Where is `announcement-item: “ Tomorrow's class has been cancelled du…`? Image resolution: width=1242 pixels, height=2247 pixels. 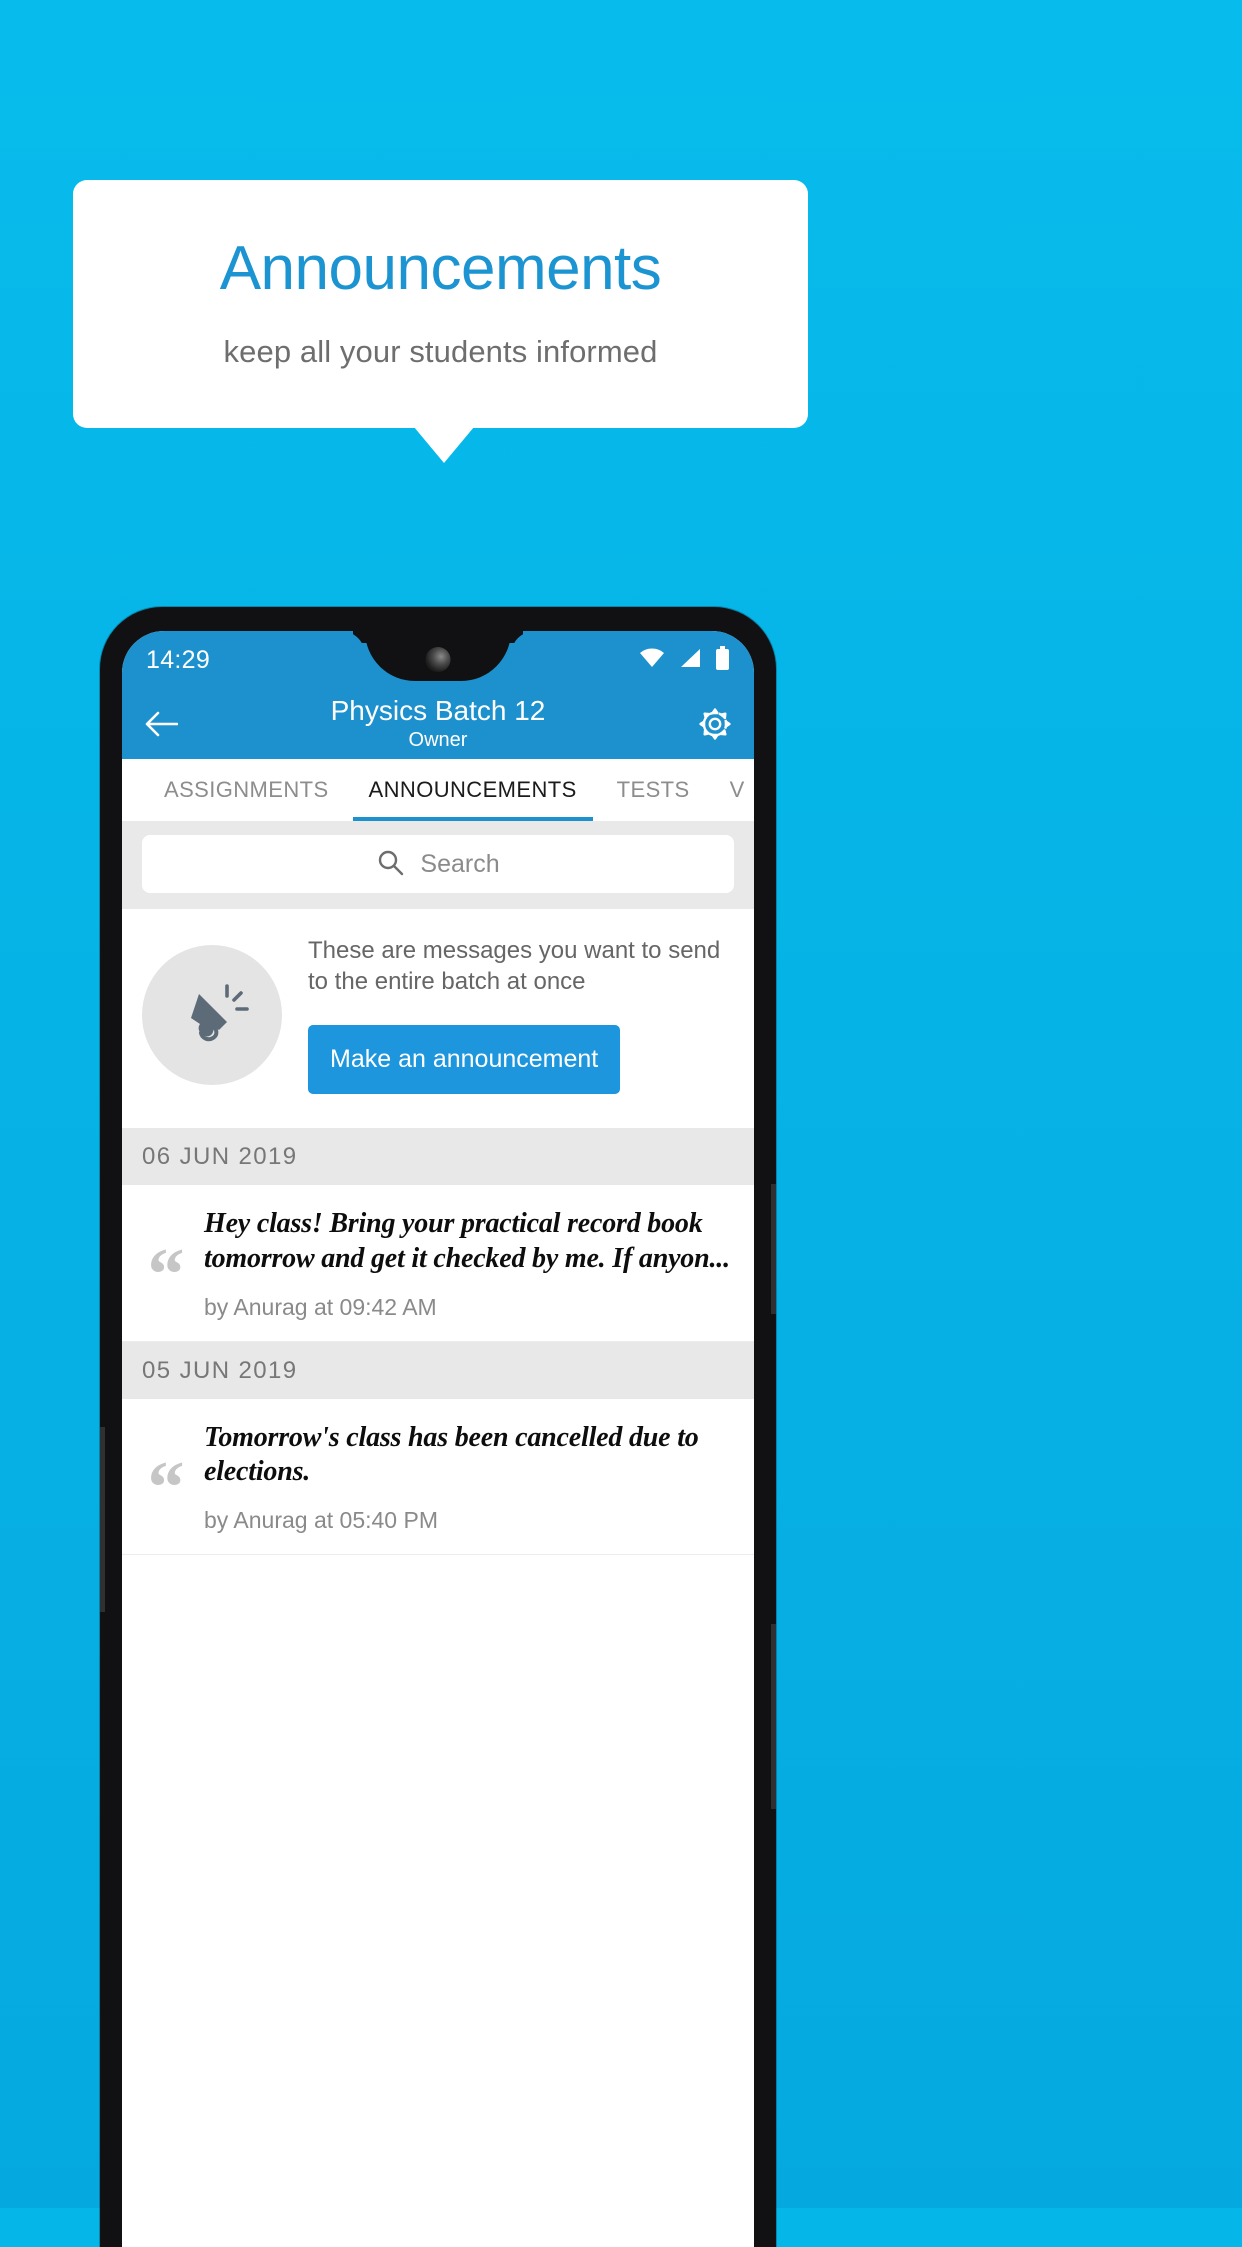 announcement-item: “ Tomorrow's class has been cancelled du… is located at coordinates (438, 1476).